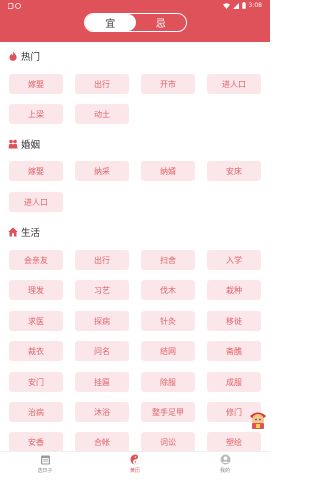  I want to click on tag-button: 问名, so click(102, 351).